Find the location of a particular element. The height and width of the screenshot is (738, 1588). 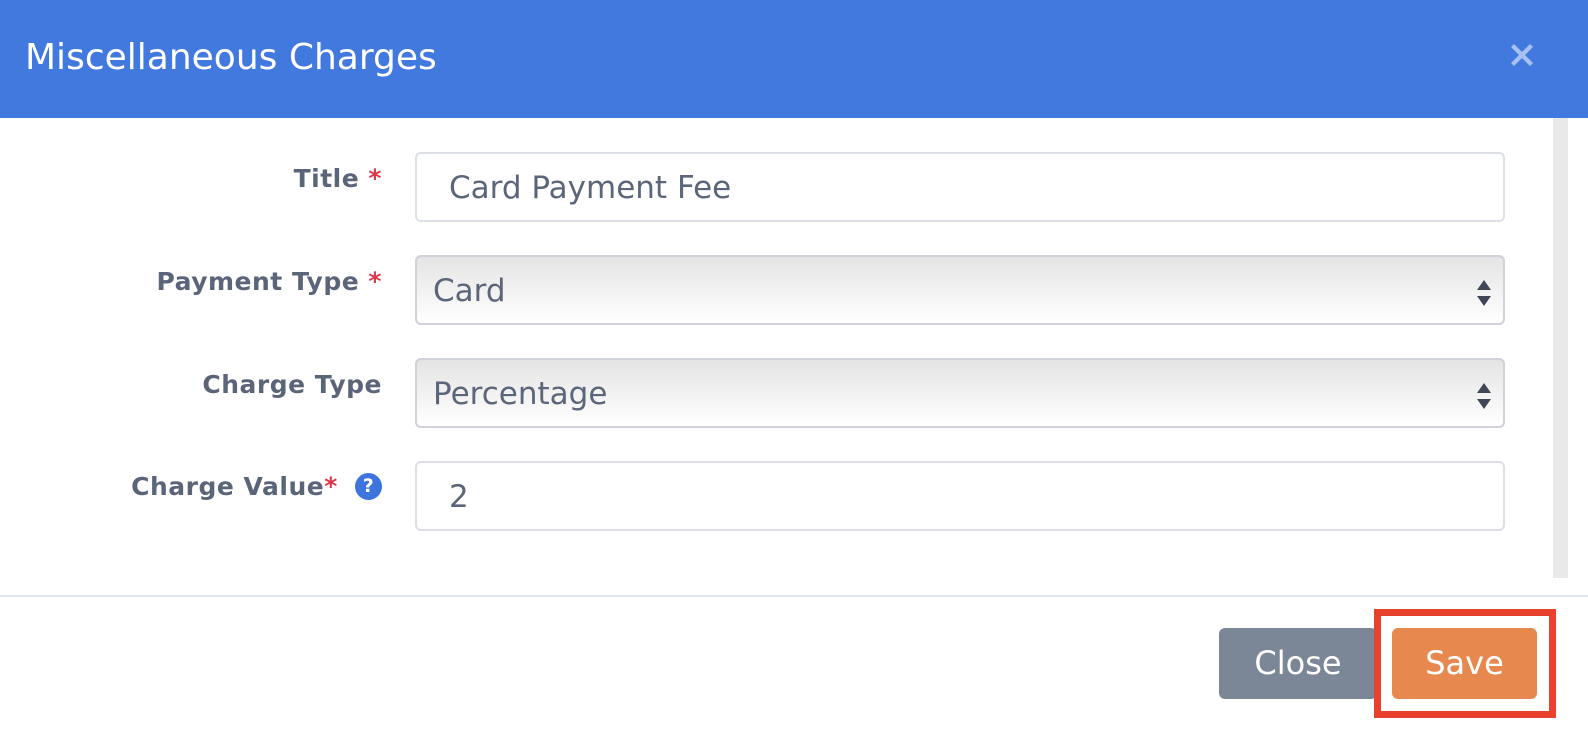

charge-value-input-value: 2 is located at coordinates (459, 497).